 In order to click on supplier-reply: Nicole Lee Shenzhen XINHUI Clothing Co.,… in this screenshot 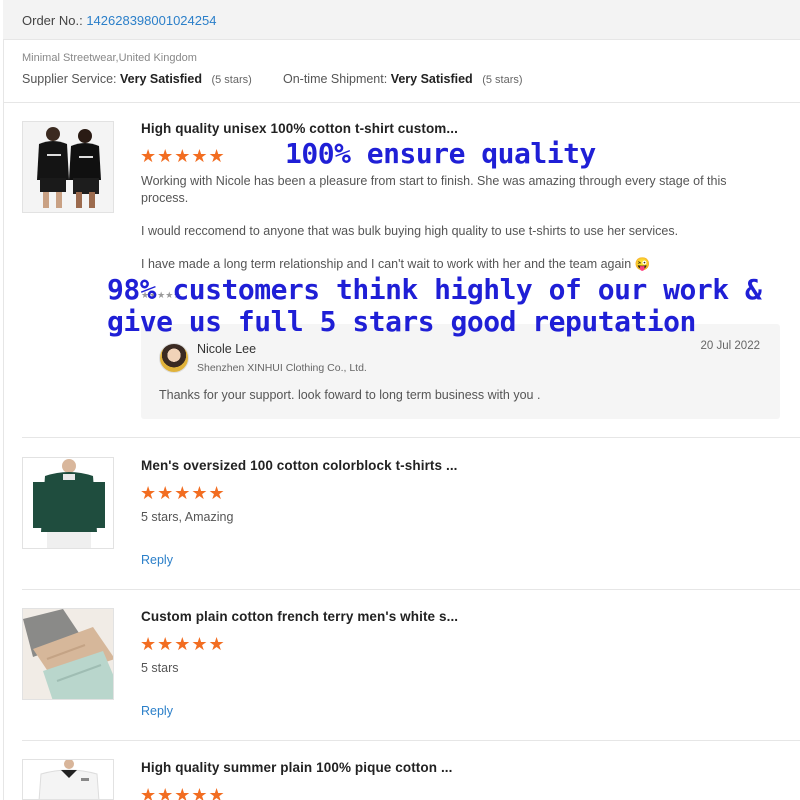, I will do `click(460, 371)`.